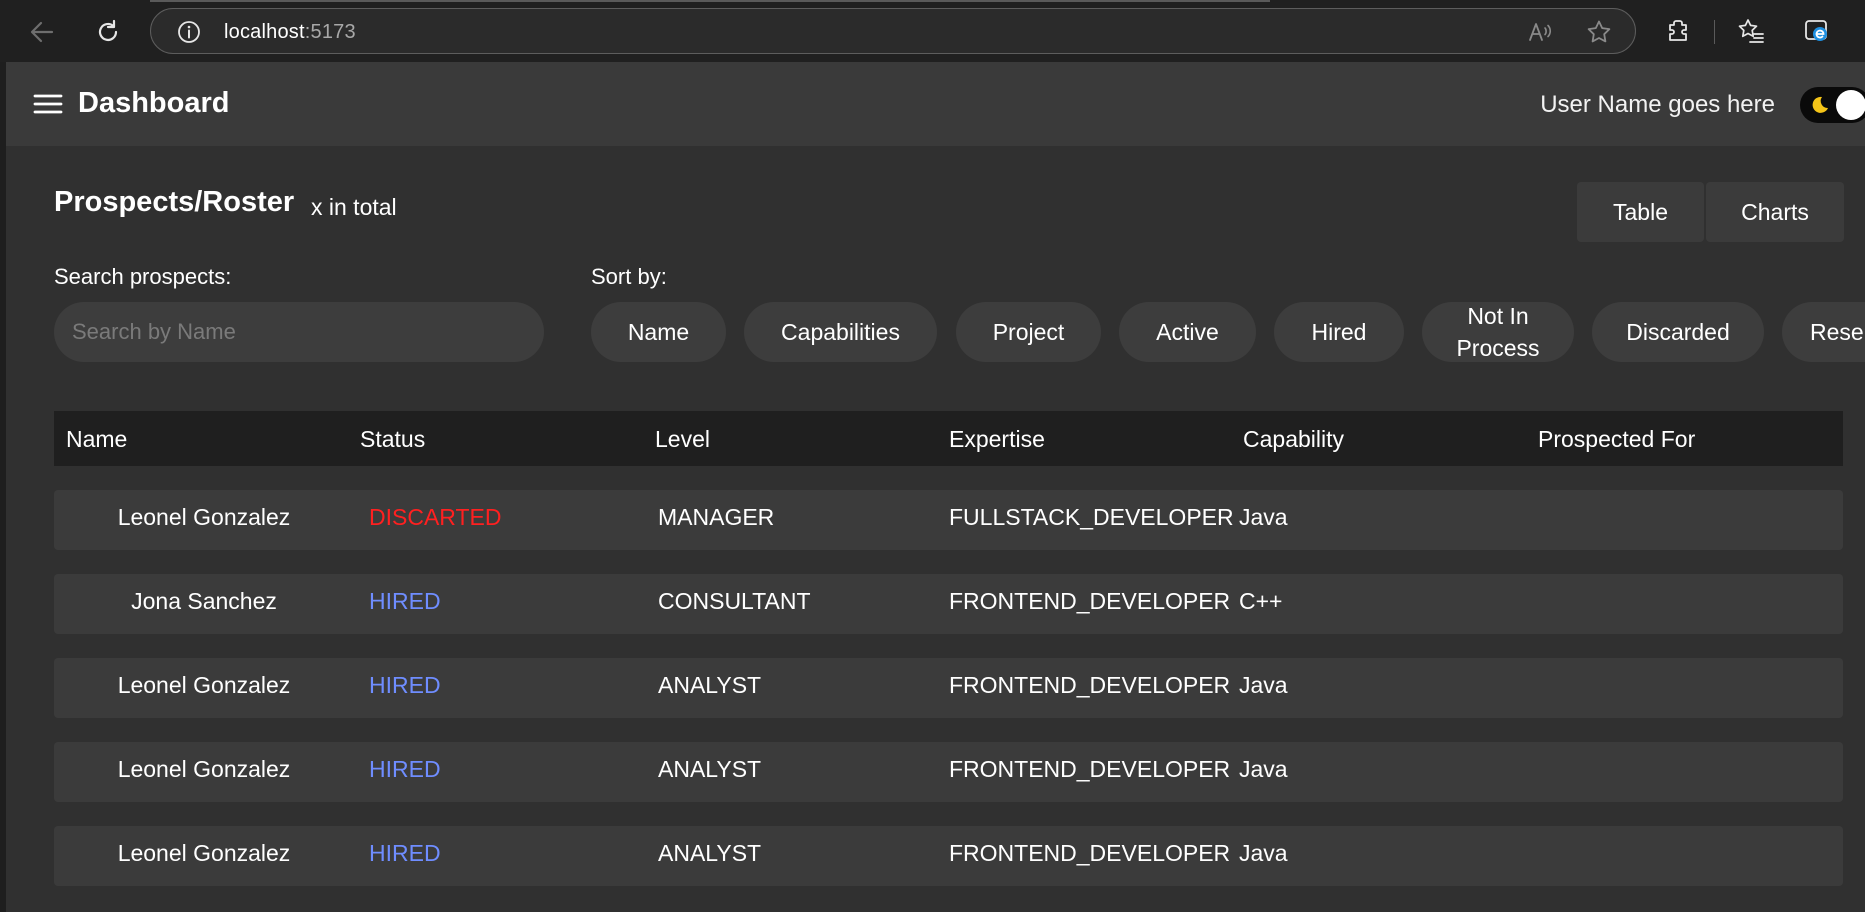 This screenshot has height=912, width=1865. I want to click on toggle-knob, so click(1850, 105).